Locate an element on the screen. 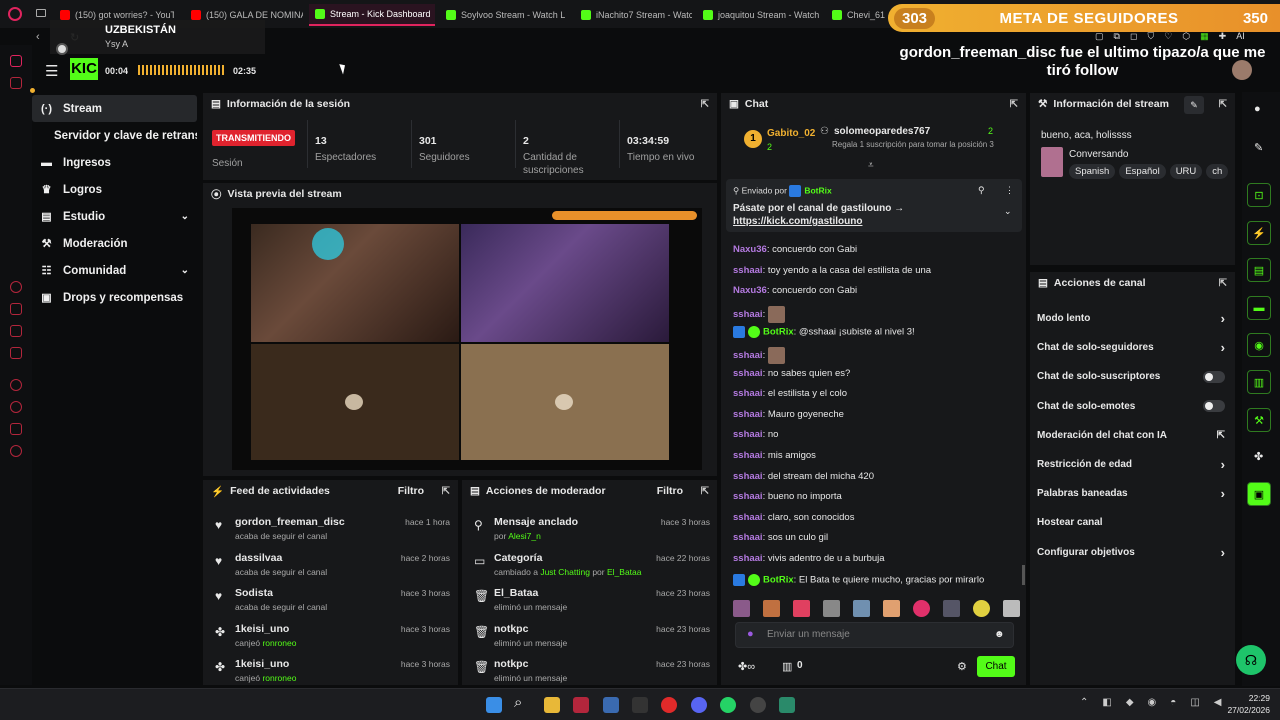 Image resolution: width=1280 pixels, height=720 pixels. feed-user: Sodista is located at coordinates (254, 593).